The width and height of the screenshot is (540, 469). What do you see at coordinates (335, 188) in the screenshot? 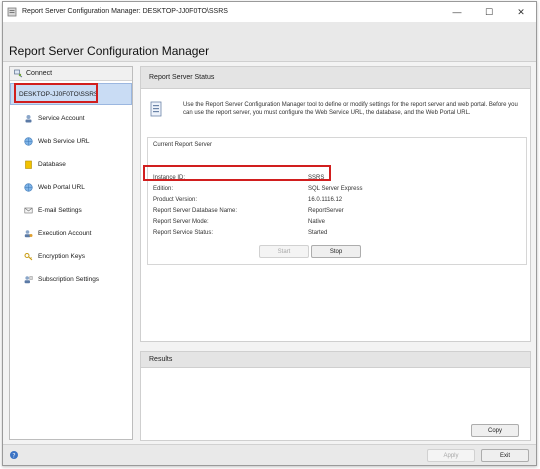
I see `property-value: SQL Server Express` at bounding box center [335, 188].